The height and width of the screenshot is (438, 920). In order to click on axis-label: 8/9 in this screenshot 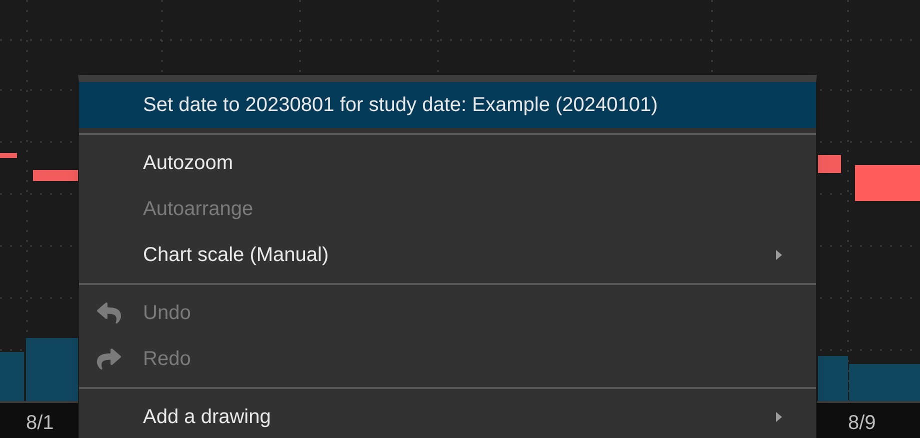, I will do `click(862, 423)`.